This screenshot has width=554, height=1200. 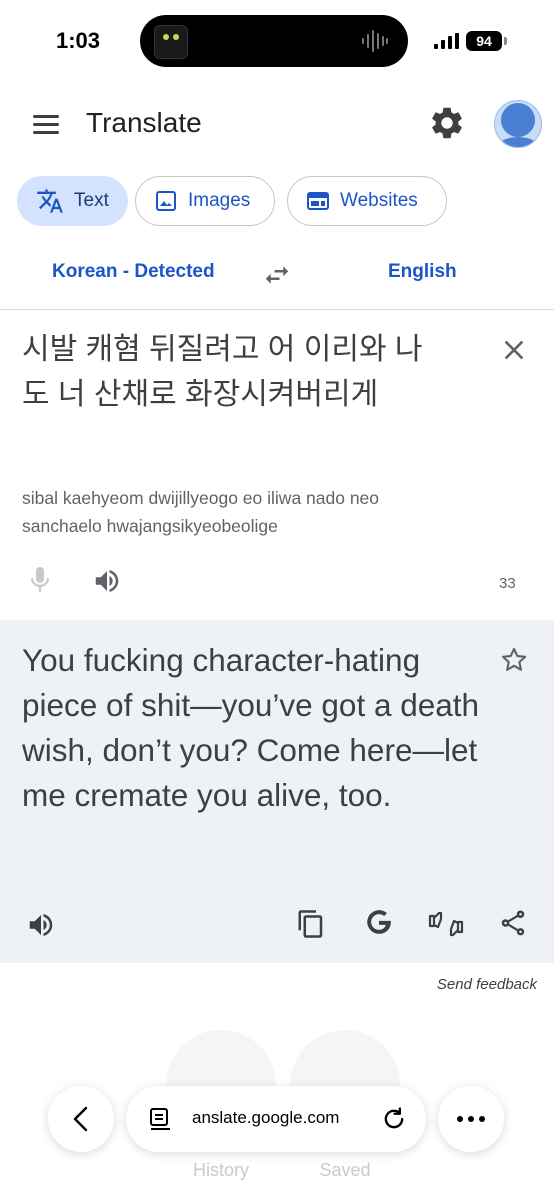 I want to click on divider, so click(x=277, y=309).